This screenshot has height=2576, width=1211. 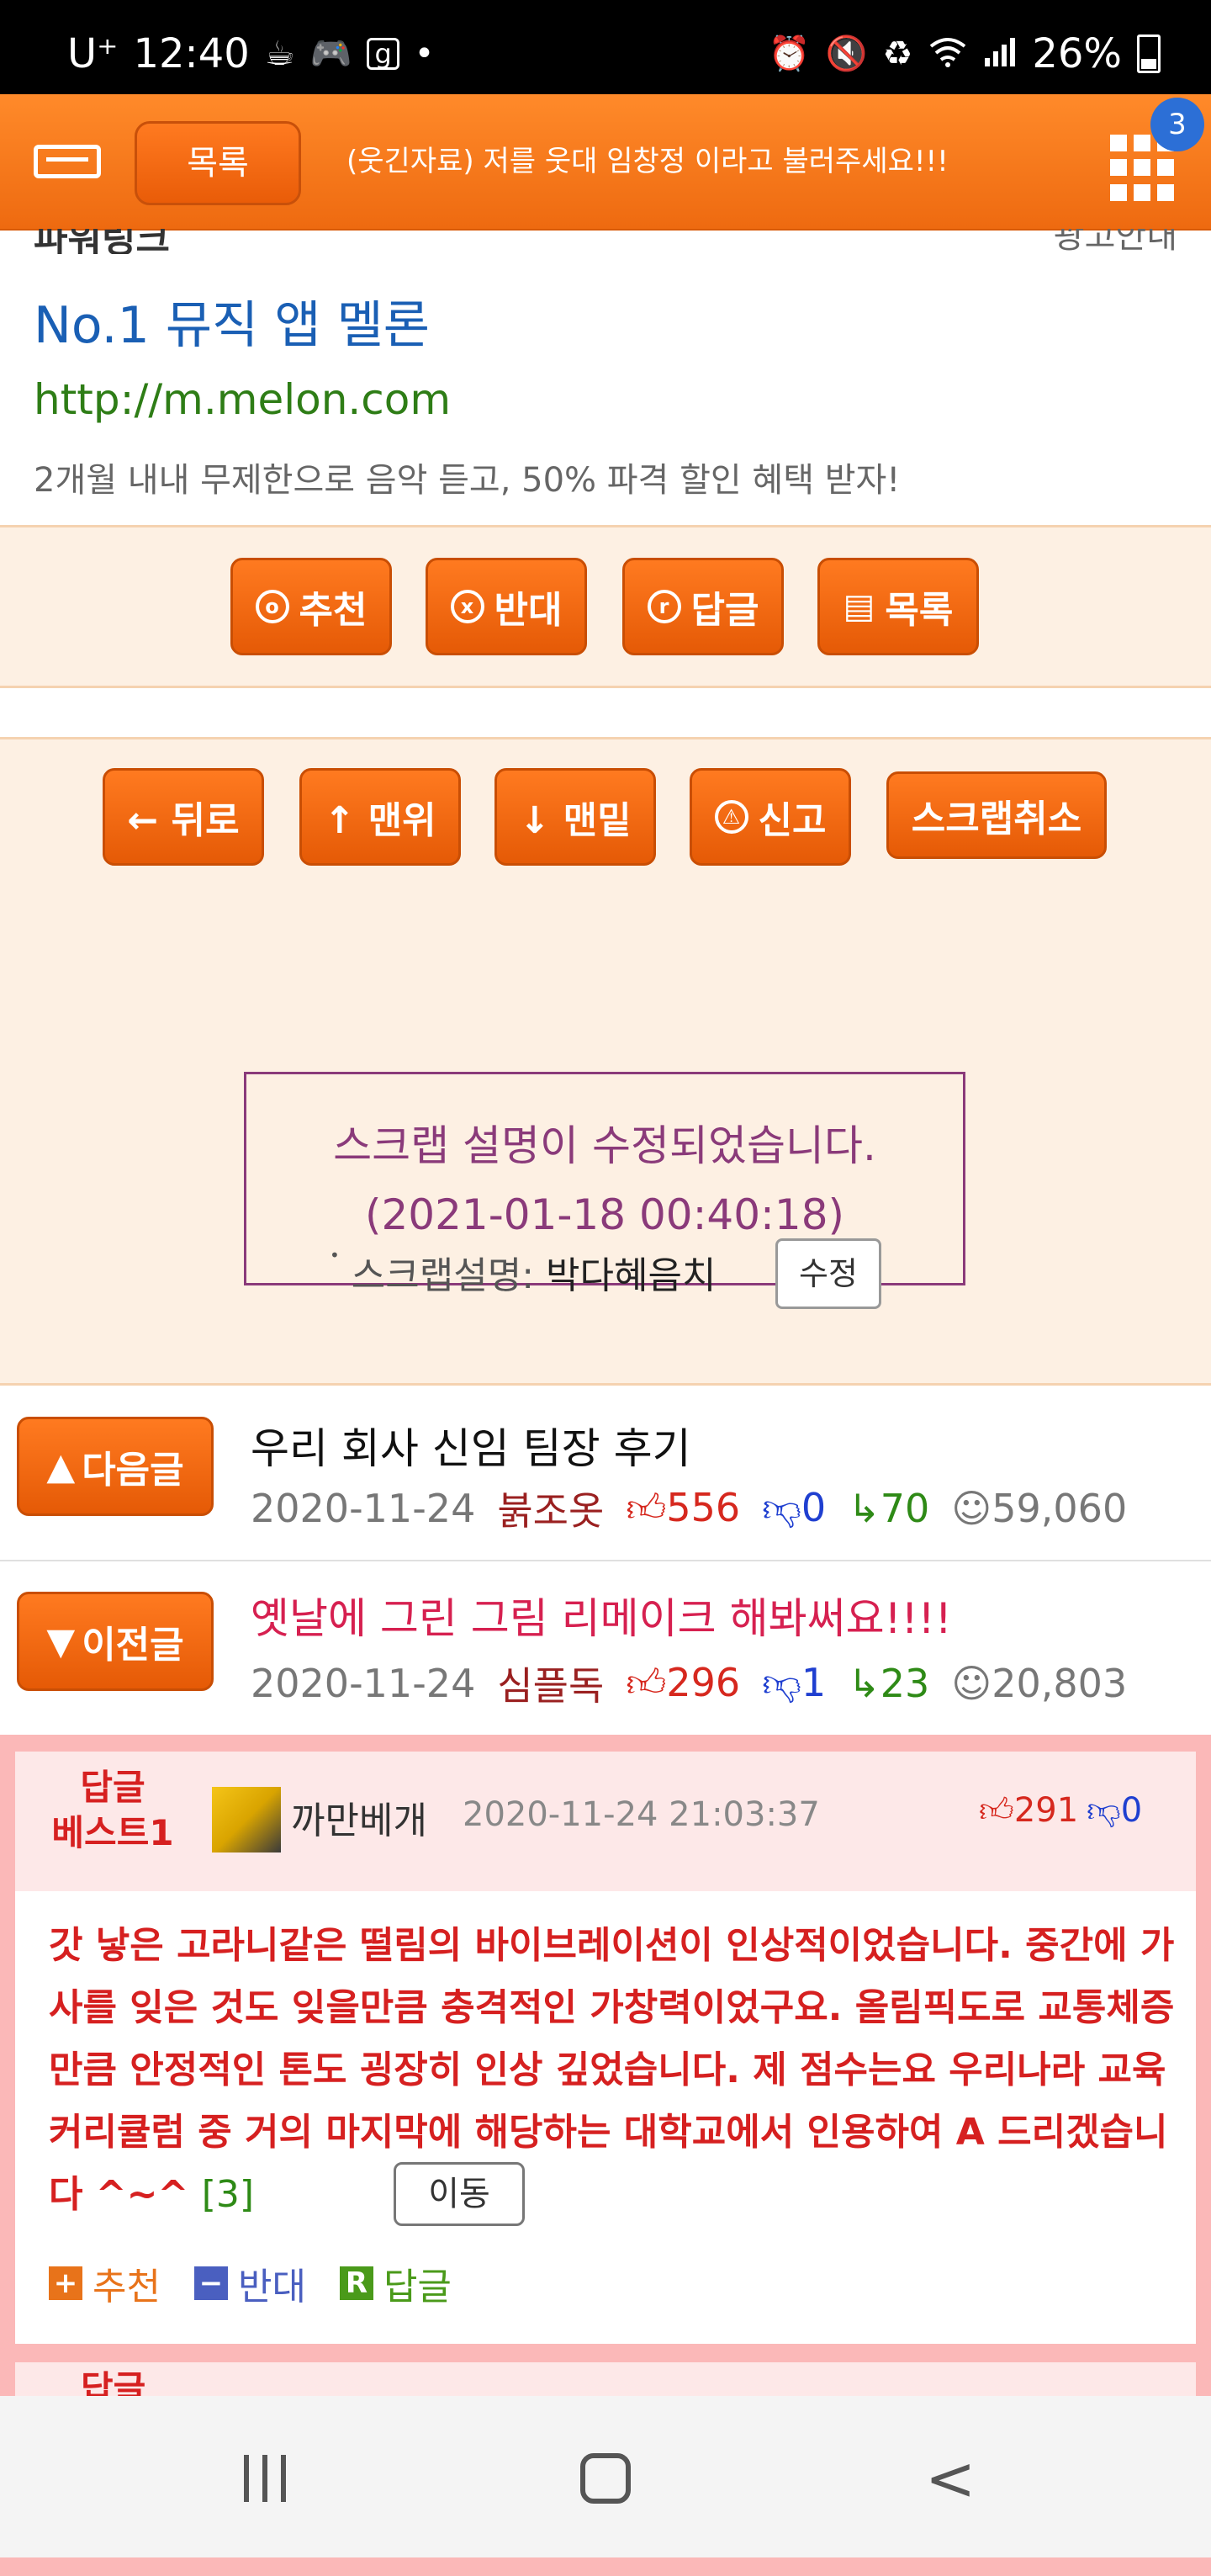 I want to click on oppose-icon: x, so click(x=467, y=606).